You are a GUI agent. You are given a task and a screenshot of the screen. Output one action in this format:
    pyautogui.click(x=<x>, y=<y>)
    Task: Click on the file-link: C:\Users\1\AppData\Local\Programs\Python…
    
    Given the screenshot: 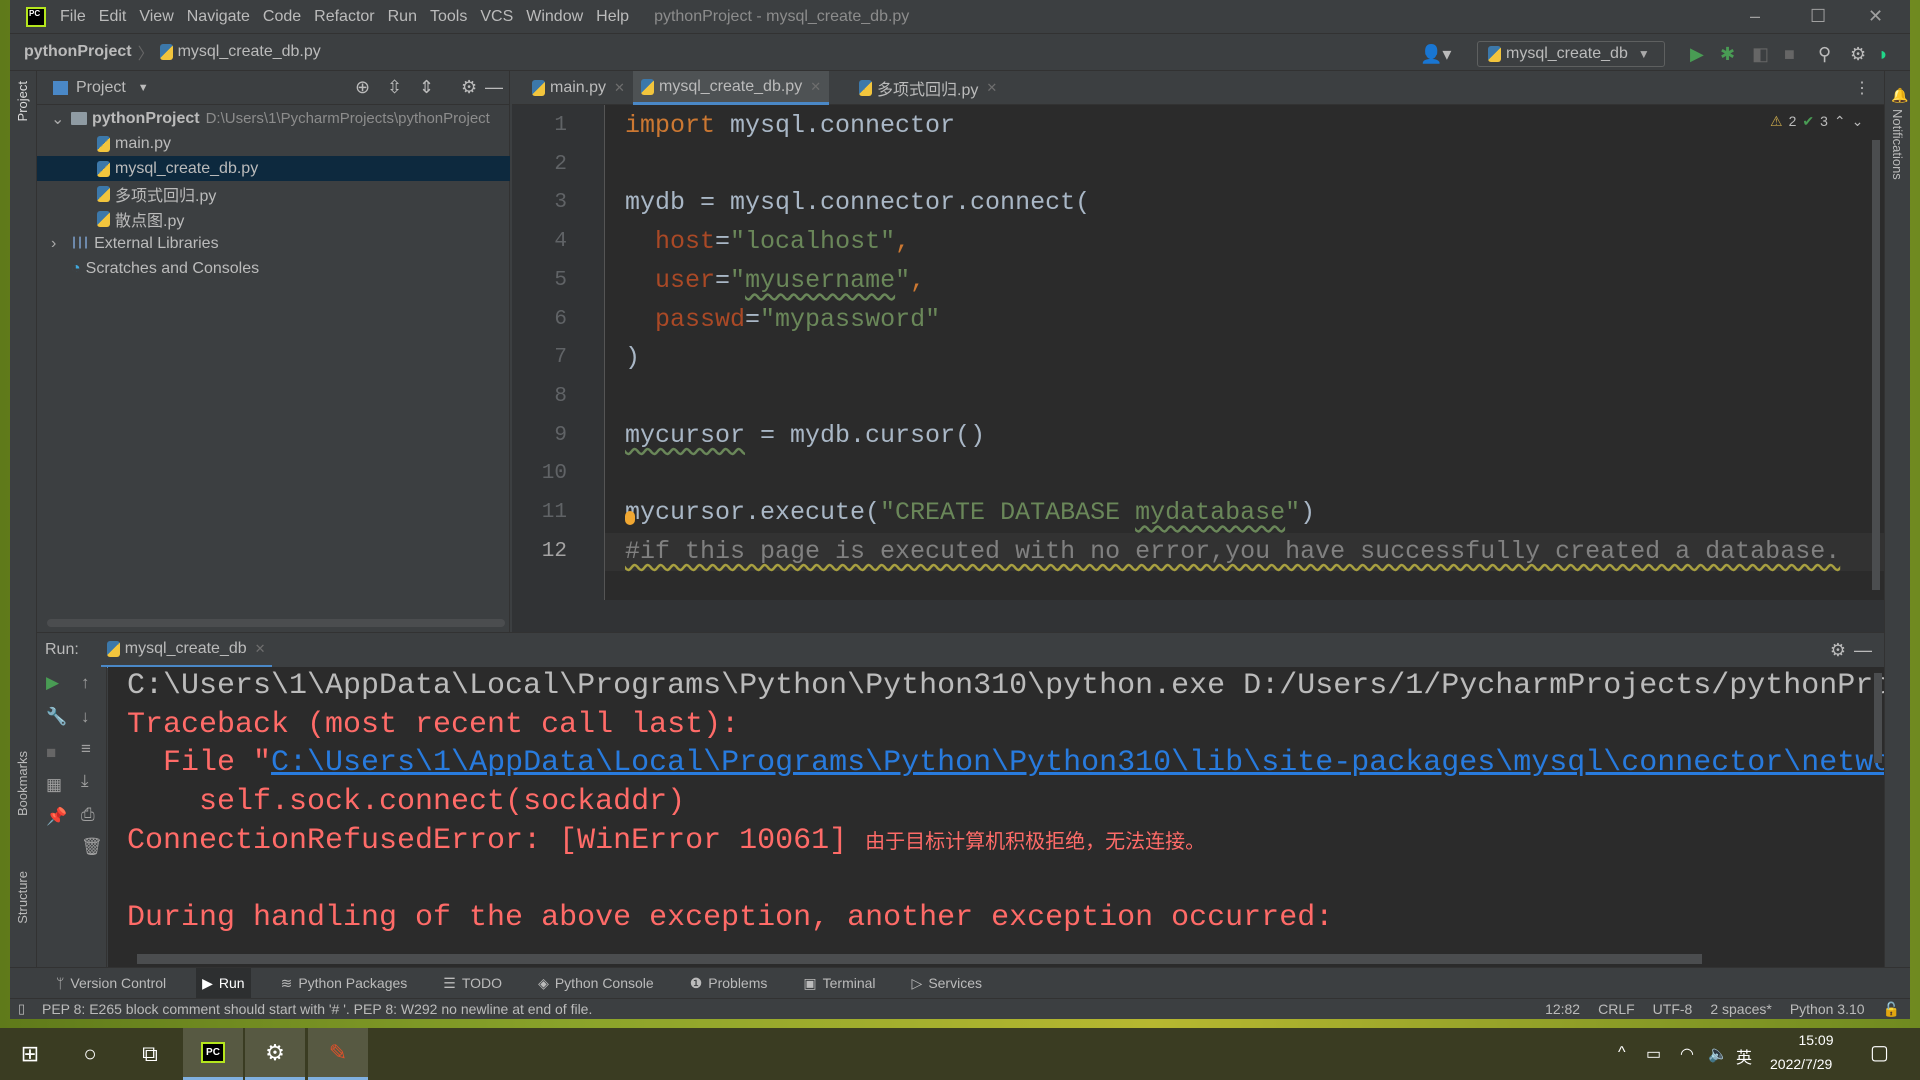 What is the action you would take?
    pyautogui.click(x=1077, y=763)
    